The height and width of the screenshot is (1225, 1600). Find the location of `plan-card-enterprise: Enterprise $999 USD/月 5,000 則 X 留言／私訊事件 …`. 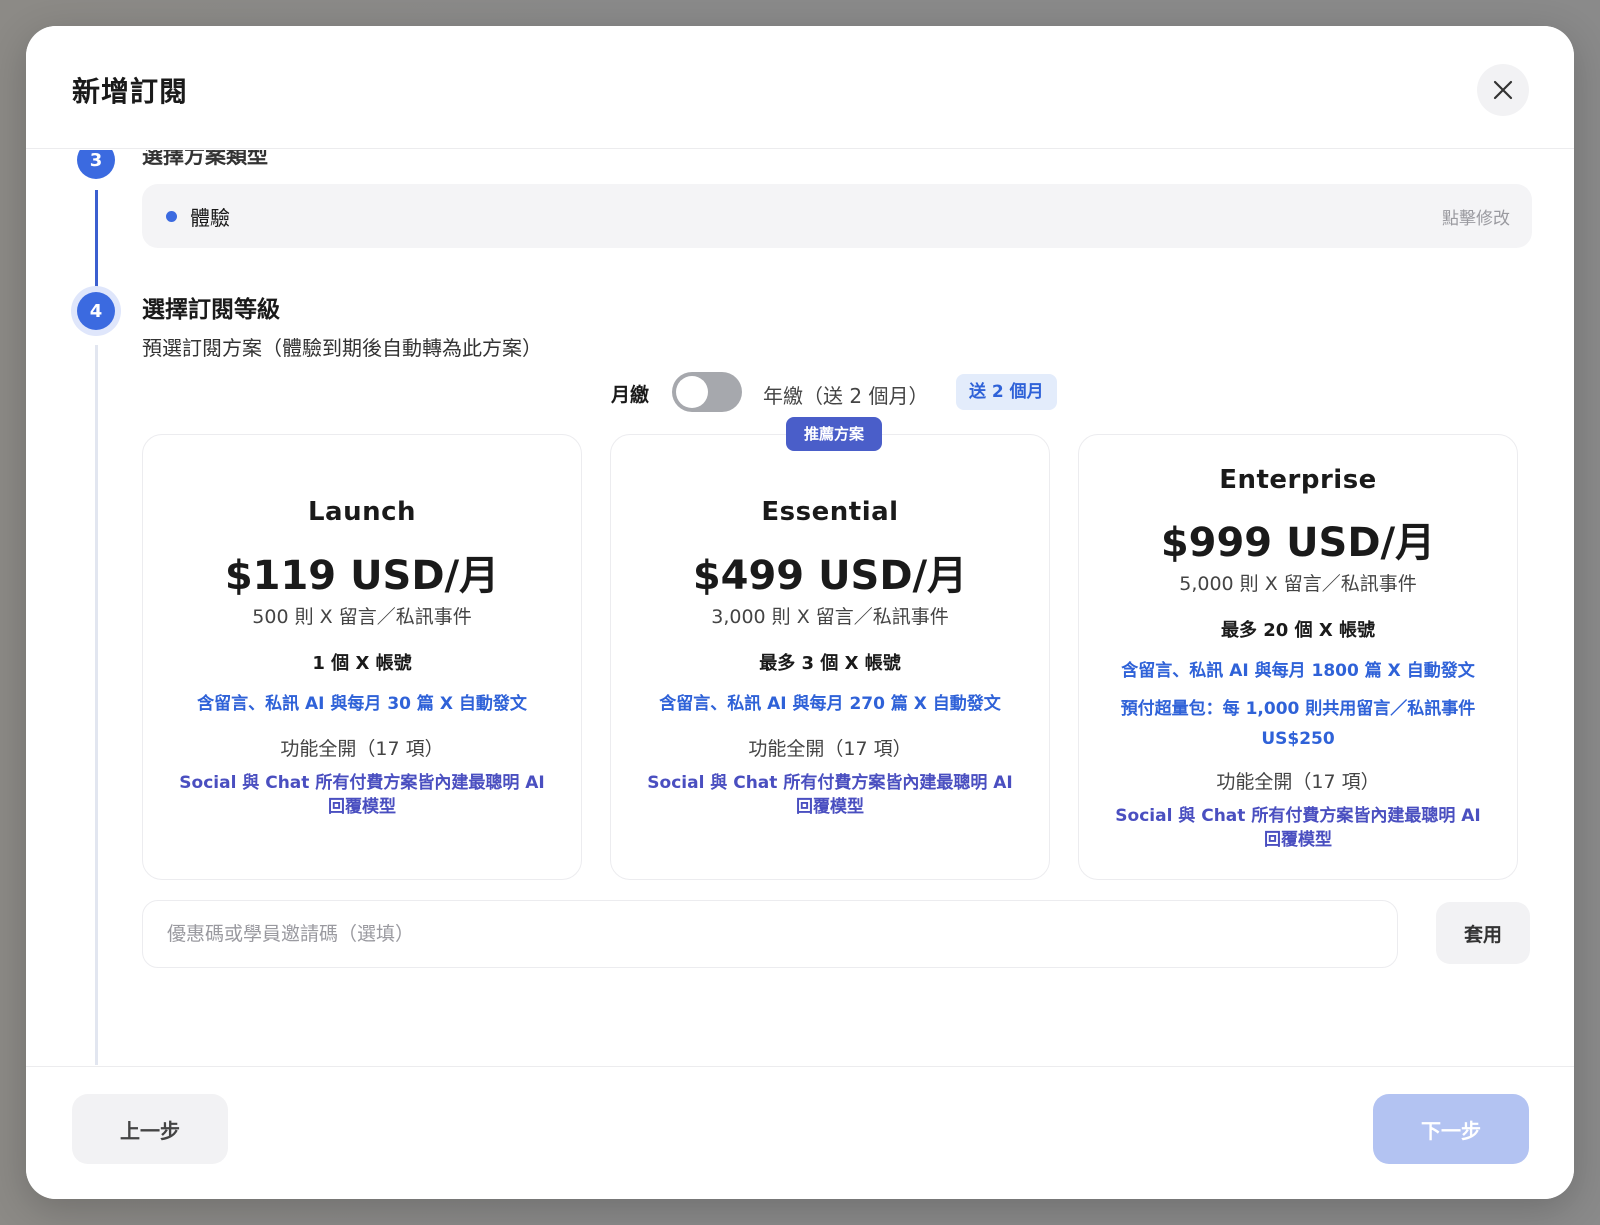

plan-card-enterprise: Enterprise $999 USD/月 5,000 則 X 留言／私訊事件 … is located at coordinates (1298, 657).